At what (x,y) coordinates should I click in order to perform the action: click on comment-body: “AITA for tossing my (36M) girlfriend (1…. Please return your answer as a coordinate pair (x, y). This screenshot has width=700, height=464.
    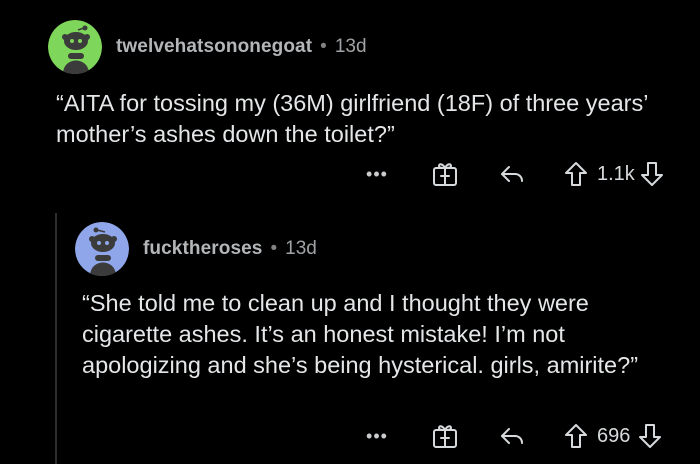
    Looking at the image, I should click on (355, 118).